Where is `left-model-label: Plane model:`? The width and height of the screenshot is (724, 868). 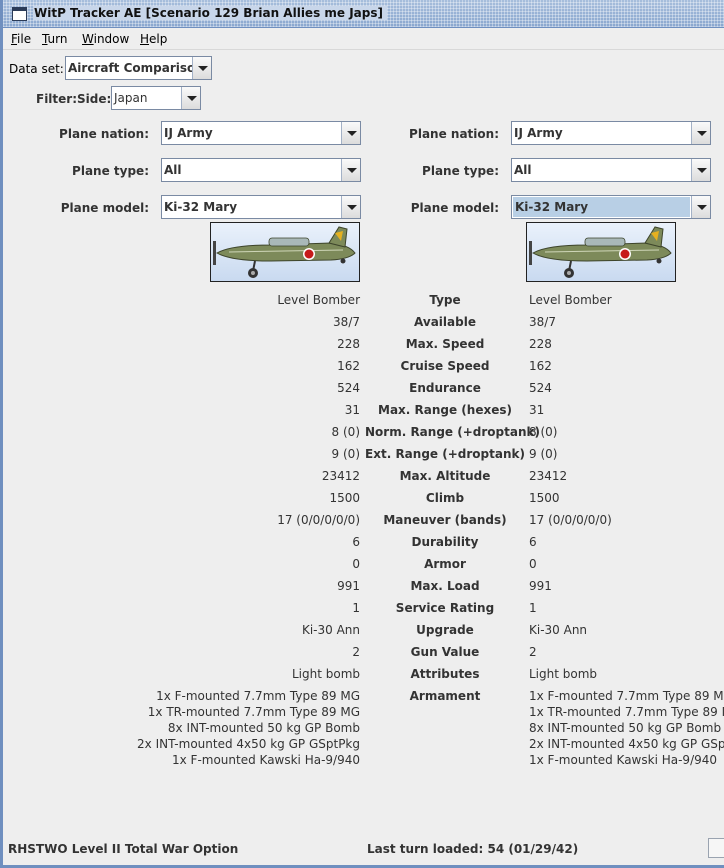 left-model-label: Plane model: is located at coordinates (104, 208).